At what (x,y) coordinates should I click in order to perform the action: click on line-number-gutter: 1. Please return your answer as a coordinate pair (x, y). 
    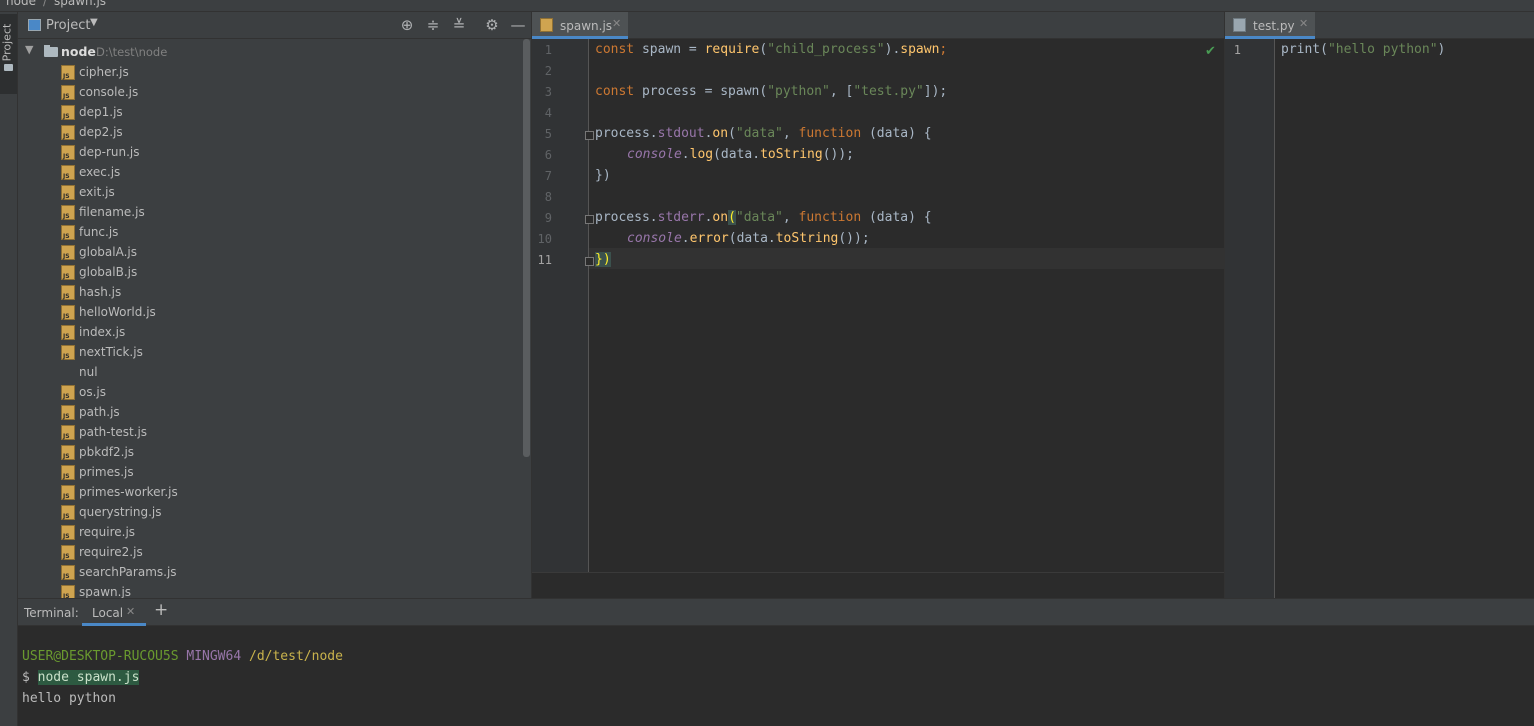
    Looking at the image, I should click on (1250, 318).